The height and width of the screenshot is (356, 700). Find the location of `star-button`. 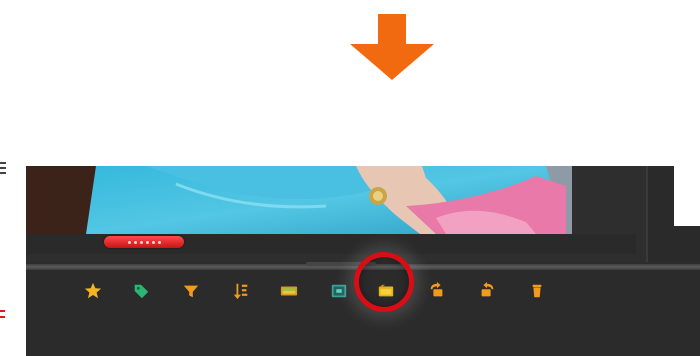

star-button is located at coordinates (93, 291).